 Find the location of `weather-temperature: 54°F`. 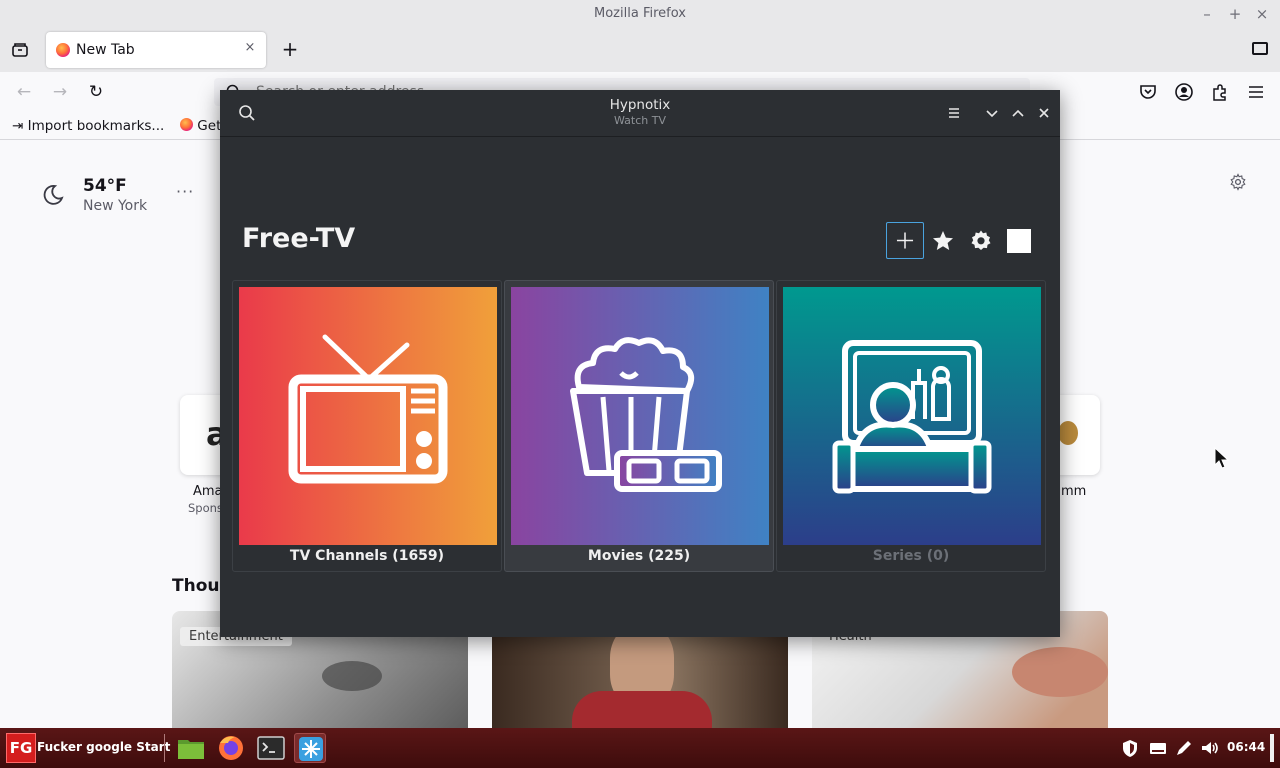

weather-temperature: 54°F is located at coordinates (105, 186).